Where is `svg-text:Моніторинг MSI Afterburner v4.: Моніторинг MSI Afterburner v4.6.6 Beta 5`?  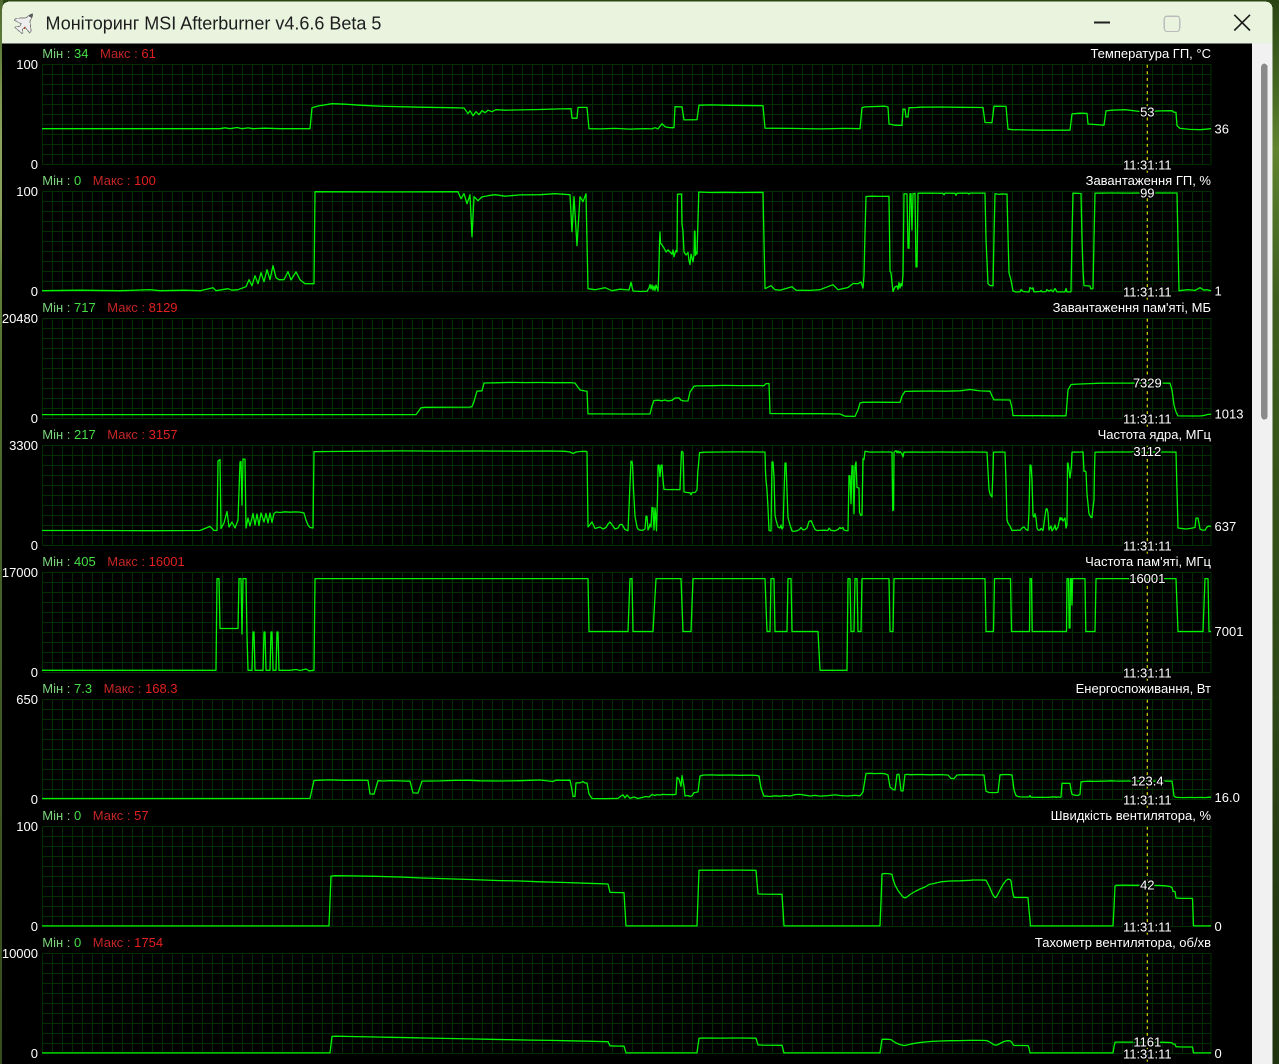
svg-text:Моніторинг MSI Afterburner v4.: Моніторинг MSI Afterburner v4.6.6 Beta 5 is located at coordinates (214, 23).